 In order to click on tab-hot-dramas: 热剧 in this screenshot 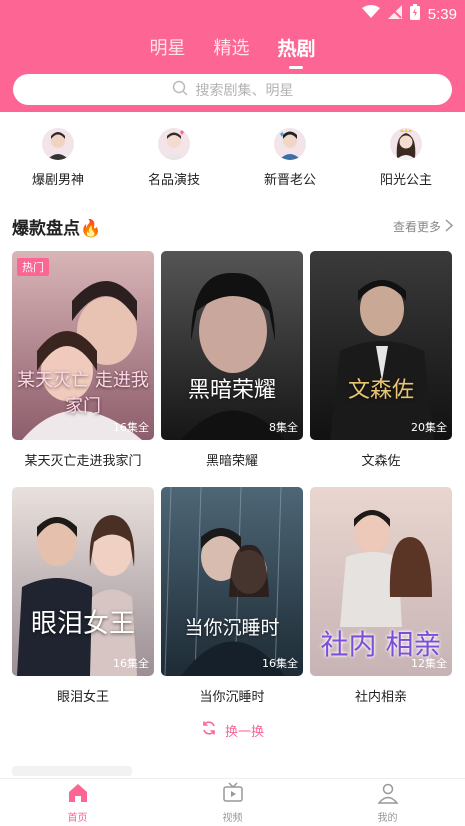, I will do `click(296, 51)`.